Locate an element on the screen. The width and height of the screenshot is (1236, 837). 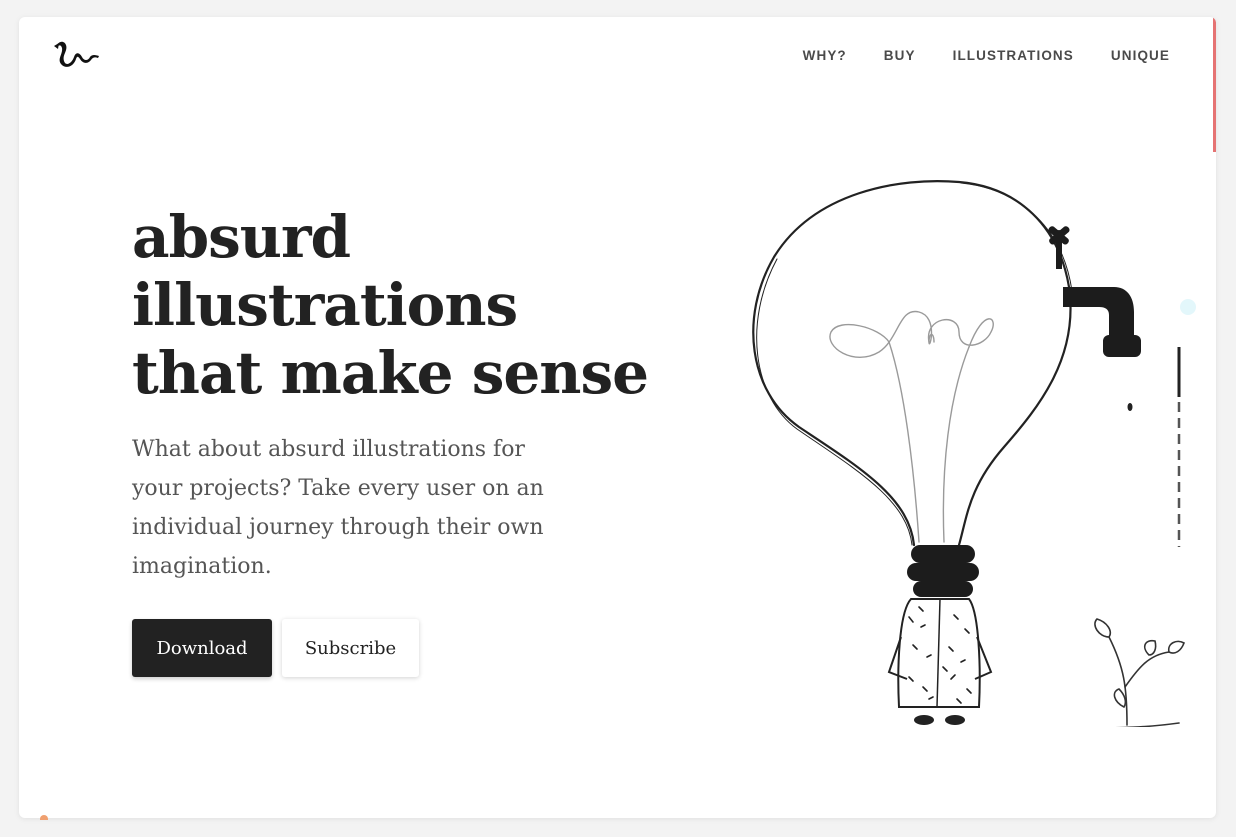
nav-buy: BUY is located at coordinates (900, 55).